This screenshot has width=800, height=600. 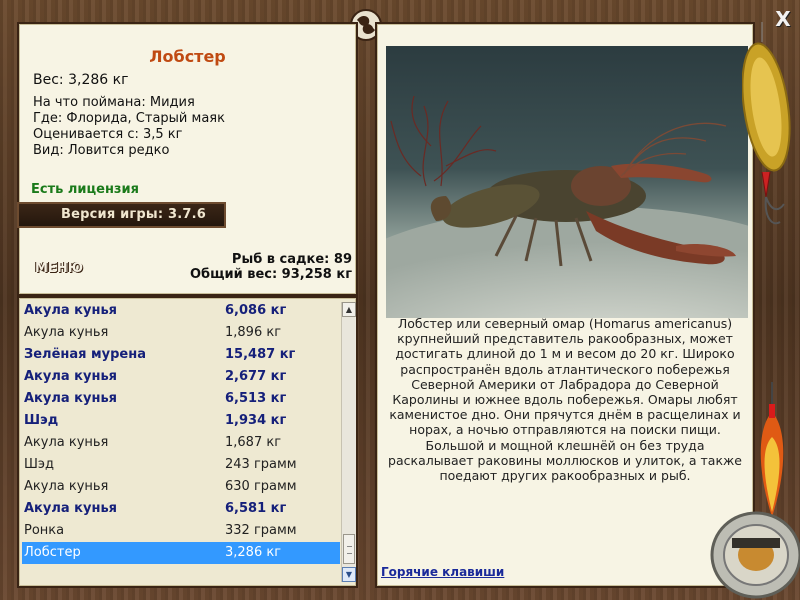 I want to click on catch-list-item: Шэд 243 грамм, so click(x=181, y=465).